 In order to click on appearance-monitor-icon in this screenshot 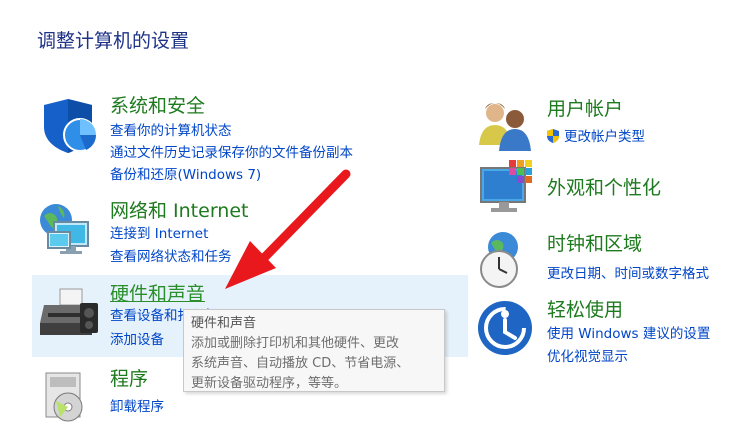, I will do `click(506, 186)`.